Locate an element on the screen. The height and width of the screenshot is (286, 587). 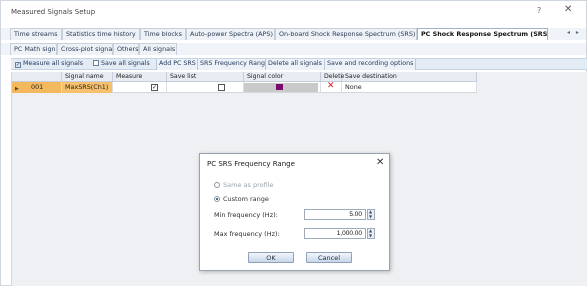
save-all-checkbox is located at coordinates (96, 63).